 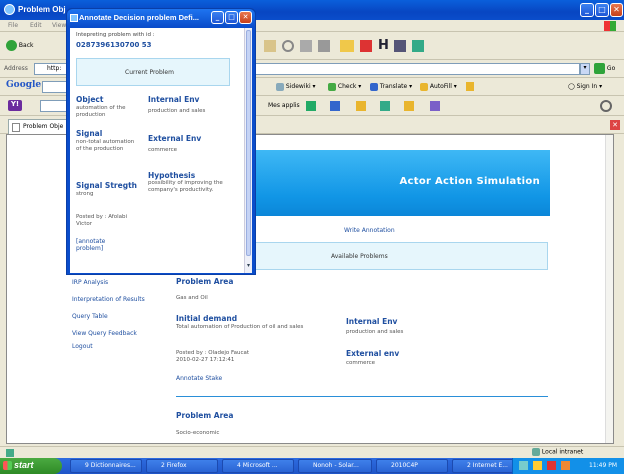 I want to click on internal-env-value: production and sales, so click(x=375, y=332).